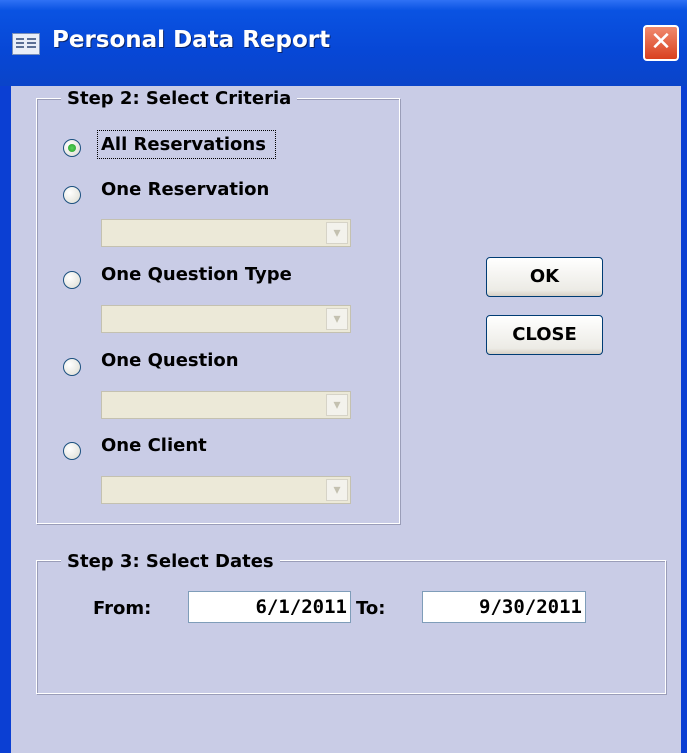 This screenshot has height=753, width=687. Describe the element at coordinates (226, 319) in the screenshot. I see `question-type-select: ▾` at that location.